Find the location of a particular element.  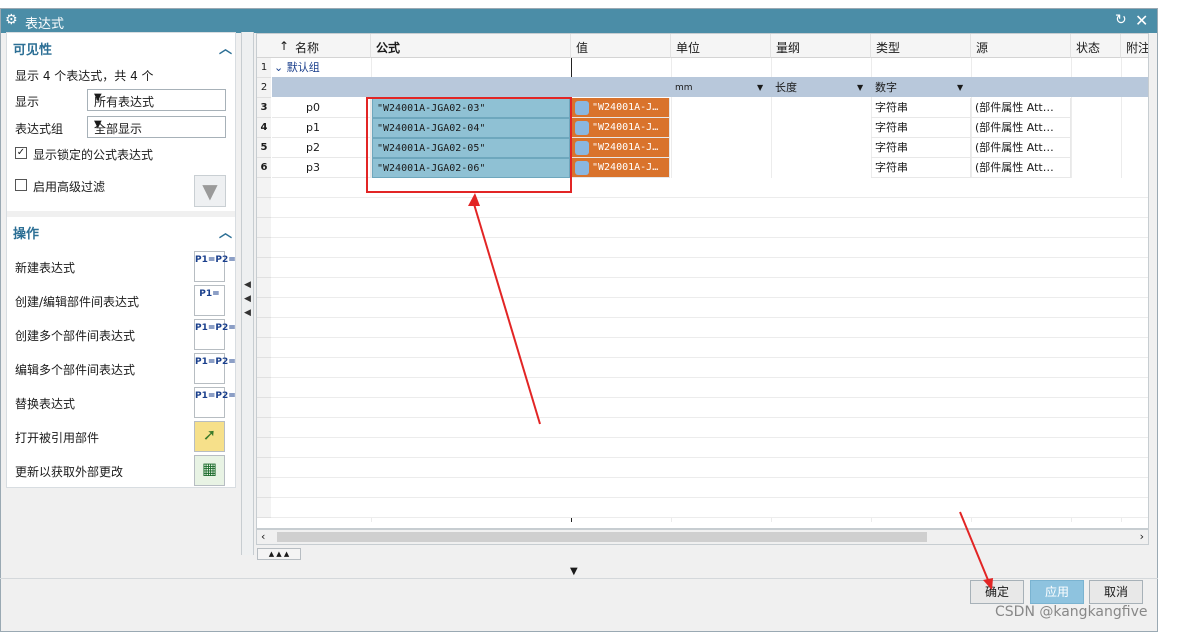

section-divider is located at coordinates (121, 214).